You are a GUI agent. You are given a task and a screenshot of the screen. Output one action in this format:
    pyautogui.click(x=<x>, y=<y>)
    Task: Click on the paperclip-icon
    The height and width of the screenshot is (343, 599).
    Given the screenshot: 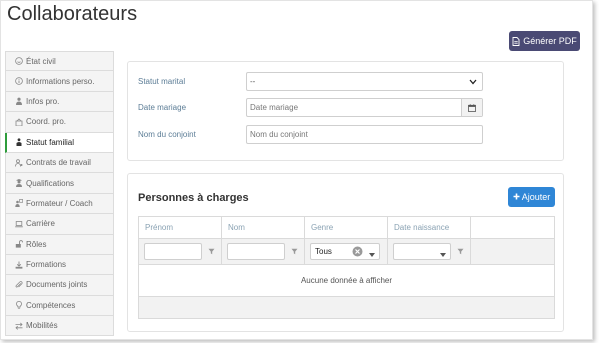 What is the action you would take?
    pyautogui.click(x=18, y=284)
    